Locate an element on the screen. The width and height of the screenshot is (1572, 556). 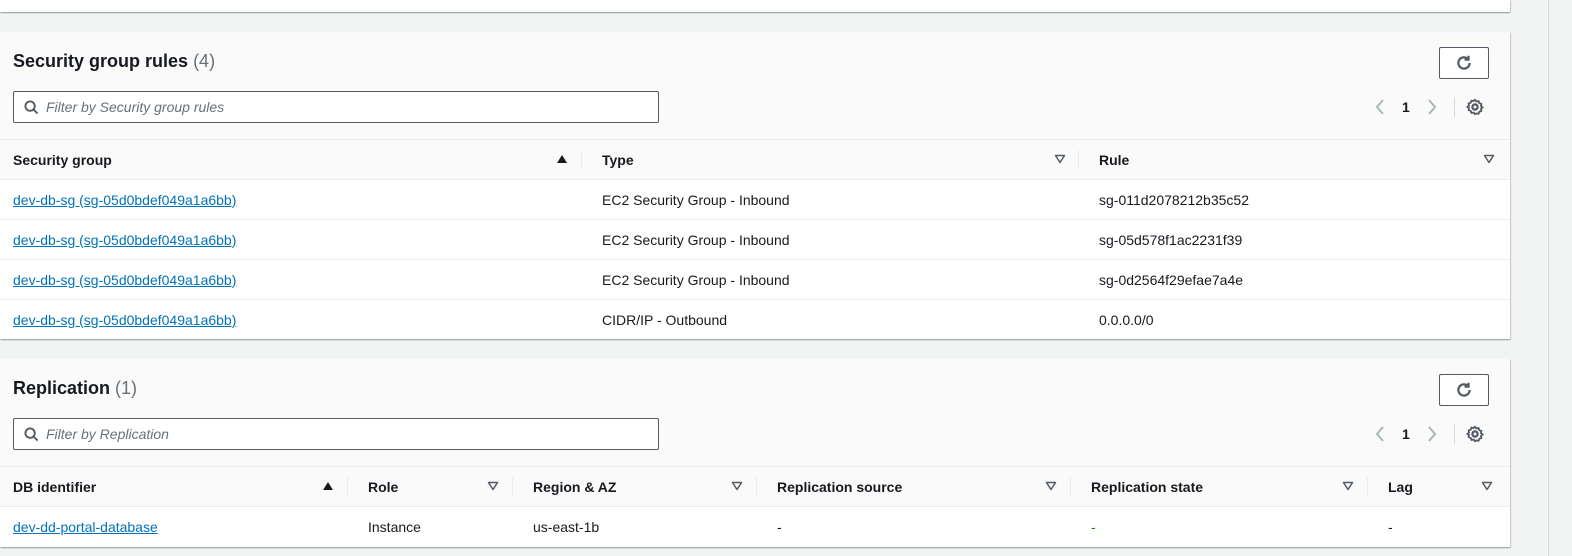
panel-title-text: Security group rules is located at coordinates (101, 61).